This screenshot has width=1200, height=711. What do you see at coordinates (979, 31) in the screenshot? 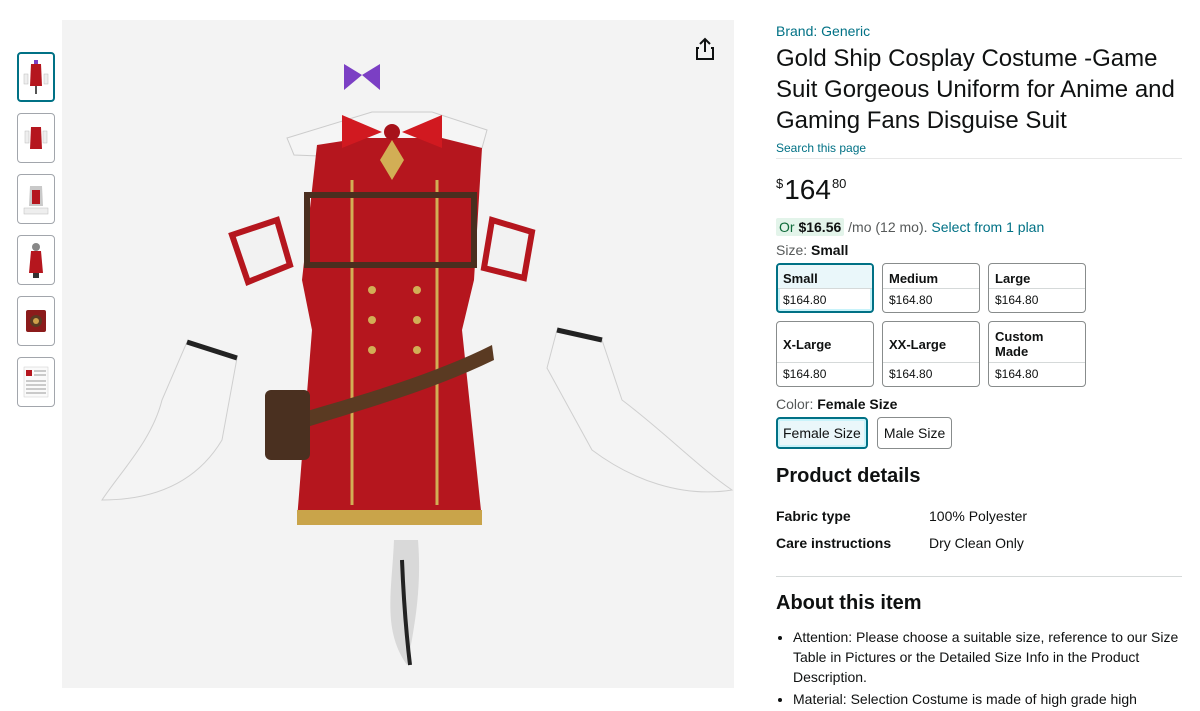
I see `brand-link: Brand: Generic` at bounding box center [979, 31].